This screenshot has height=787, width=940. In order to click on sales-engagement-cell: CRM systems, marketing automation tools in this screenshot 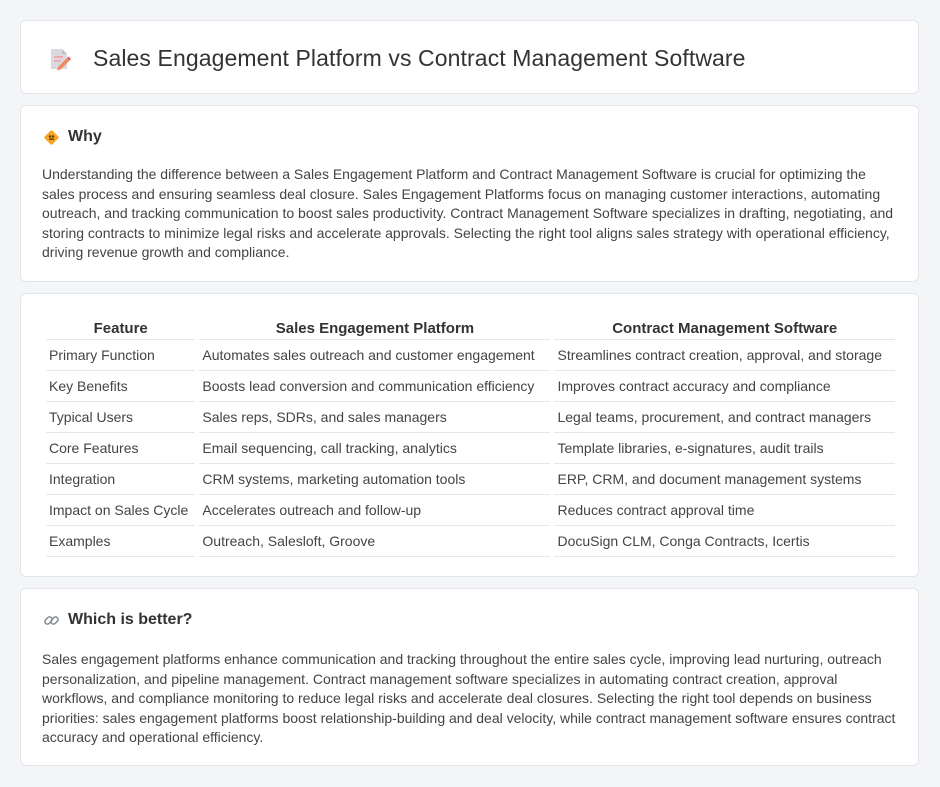, I will do `click(375, 479)`.